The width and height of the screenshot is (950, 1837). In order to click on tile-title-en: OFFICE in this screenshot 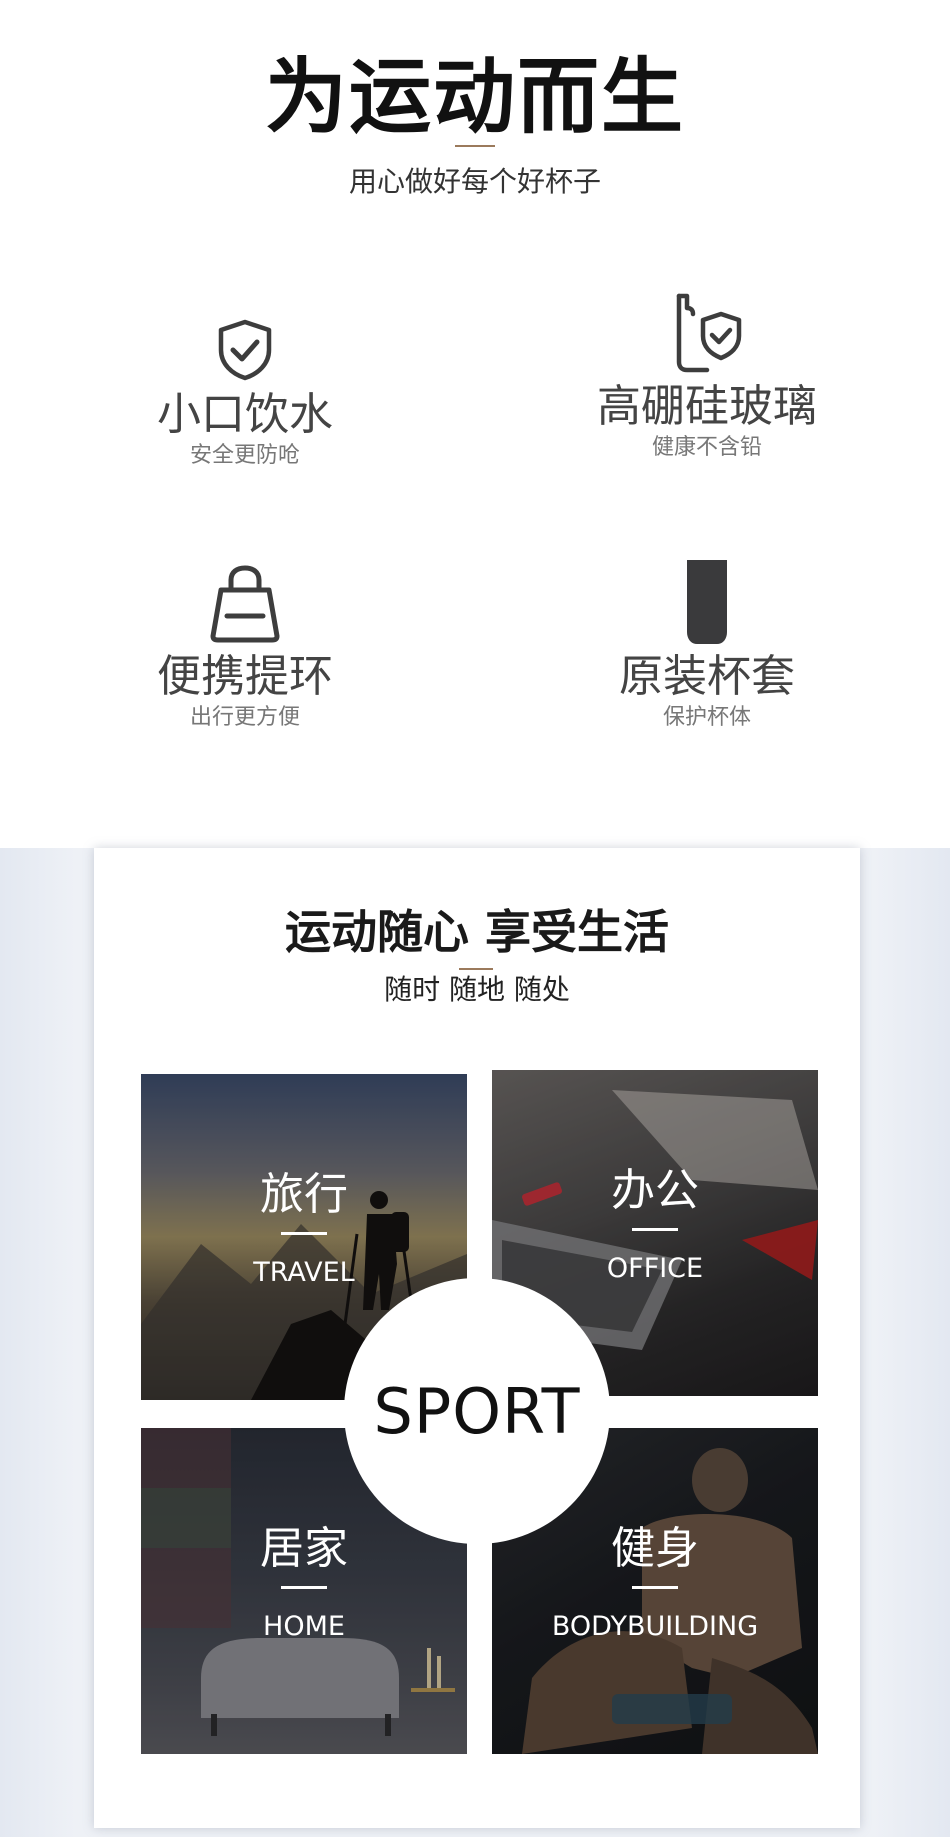, I will do `click(655, 1268)`.